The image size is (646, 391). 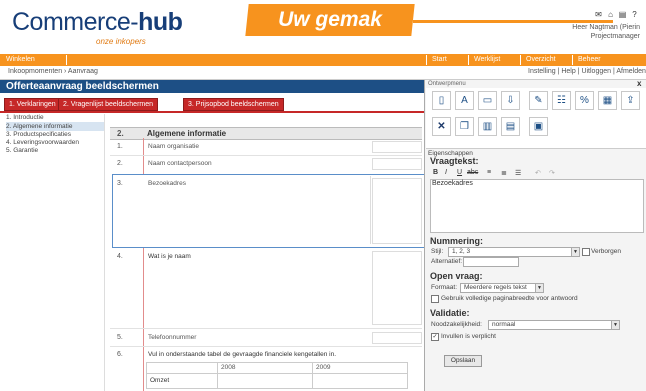 I want to click on export-icon: ⇪, so click(x=630, y=100).